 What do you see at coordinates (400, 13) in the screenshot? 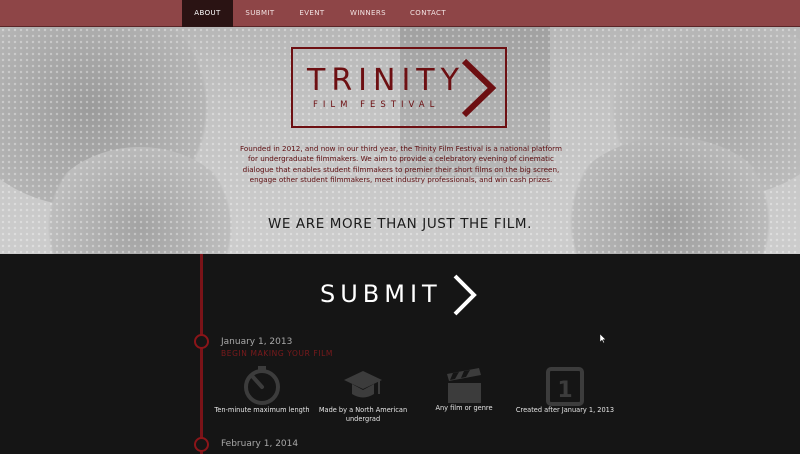
I see `top-navigation: ABOUT SUBMIT EVENT WINNERS CONTACT` at bounding box center [400, 13].